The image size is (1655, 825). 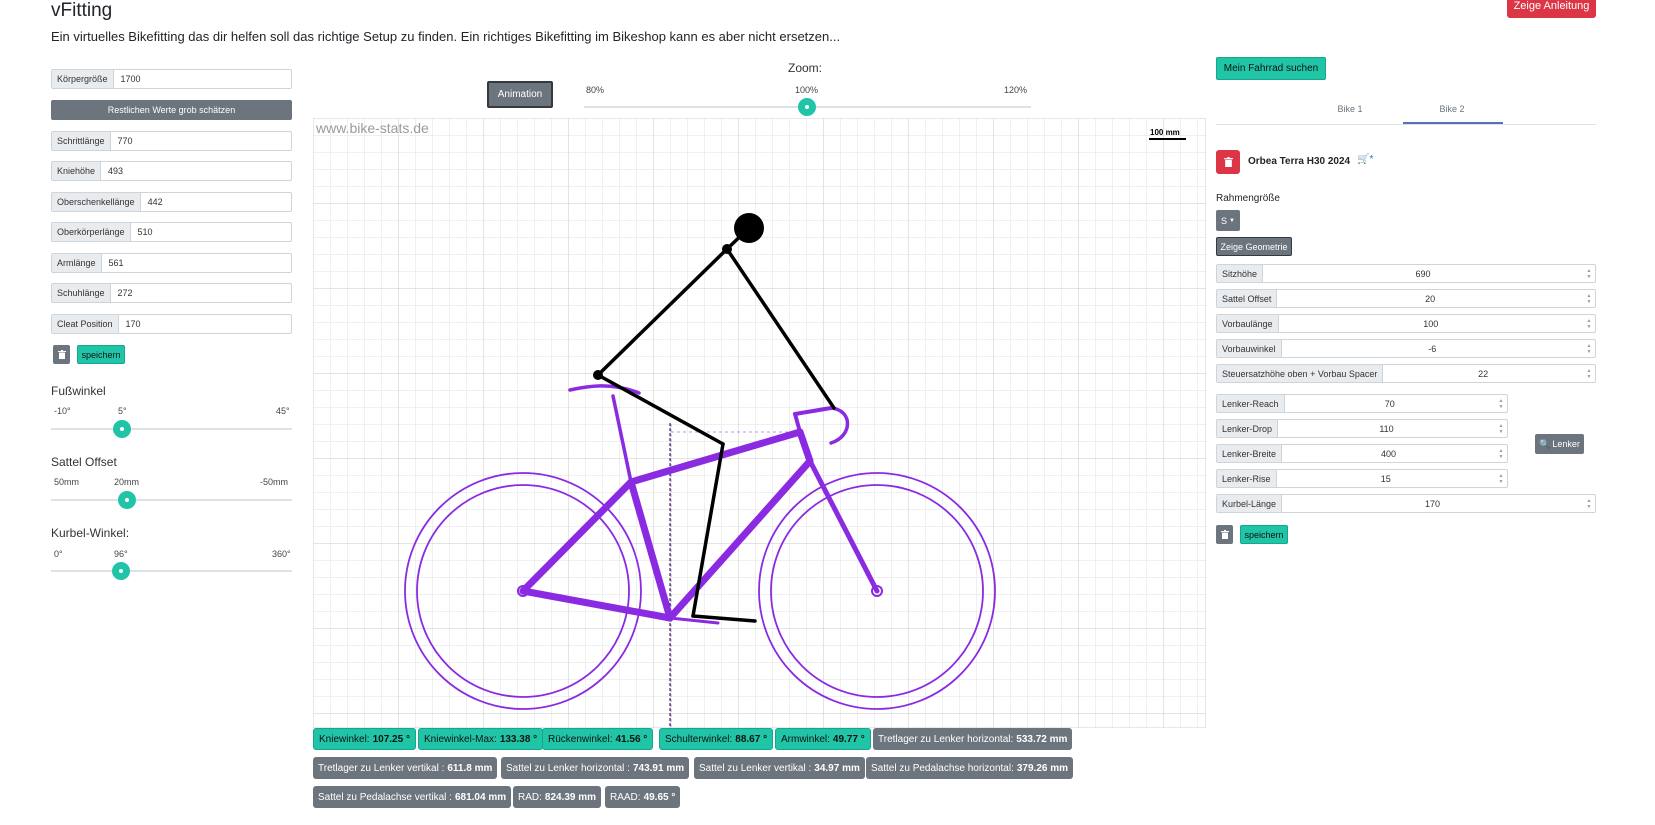 What do you see at coordinates (1386, 478) in the screenshot?
I see `field-value: 15` at bounding box center [1386, 478].